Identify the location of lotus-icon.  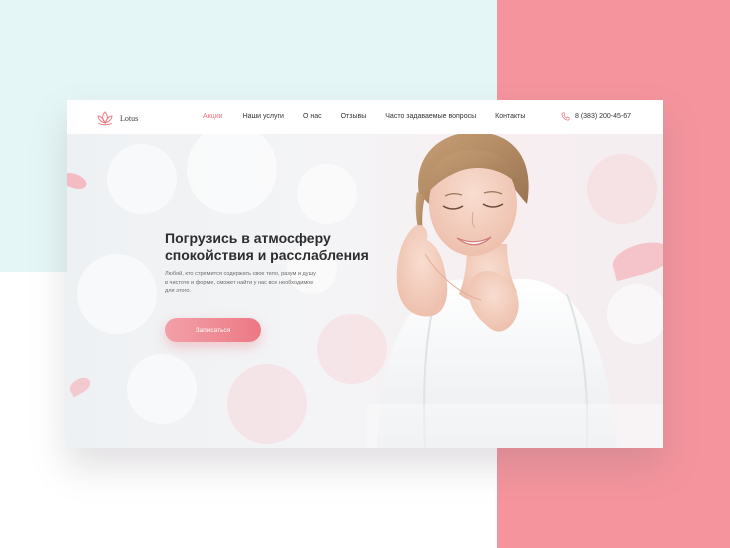
(105, 118).